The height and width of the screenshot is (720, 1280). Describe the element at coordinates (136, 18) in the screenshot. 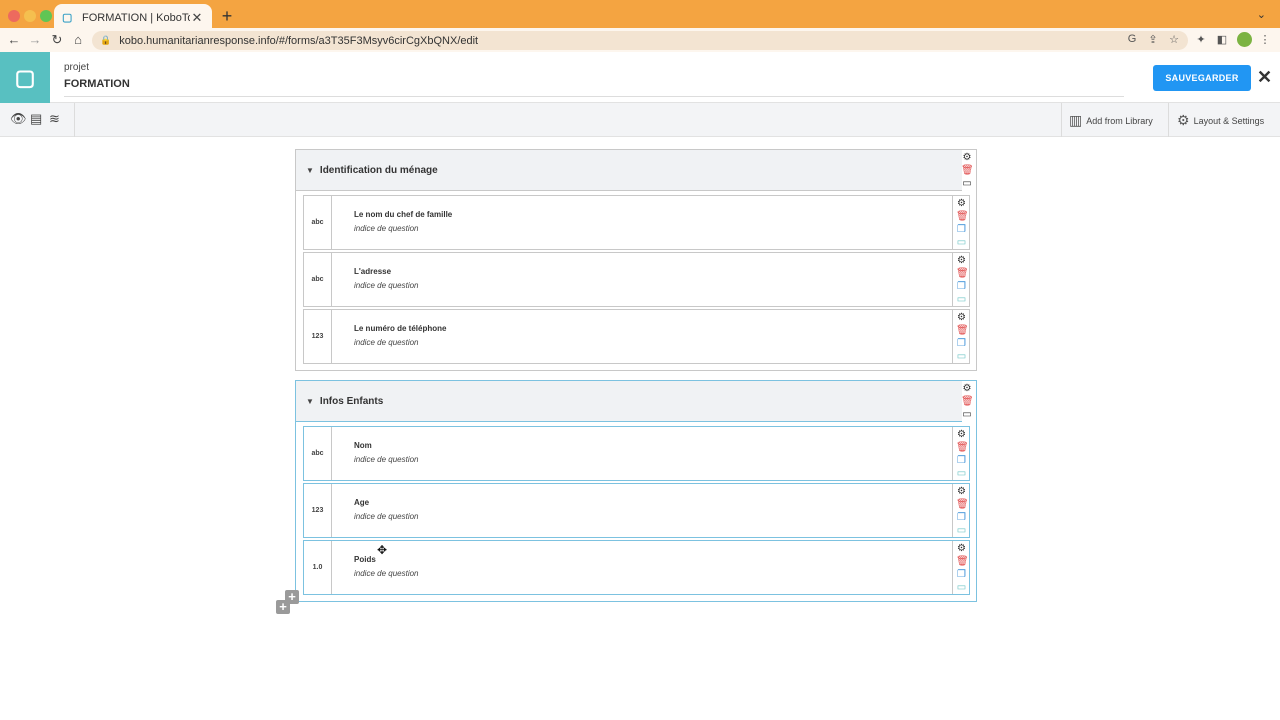

I see `tab-title: FORMATION | KoboToolbox` at that location.